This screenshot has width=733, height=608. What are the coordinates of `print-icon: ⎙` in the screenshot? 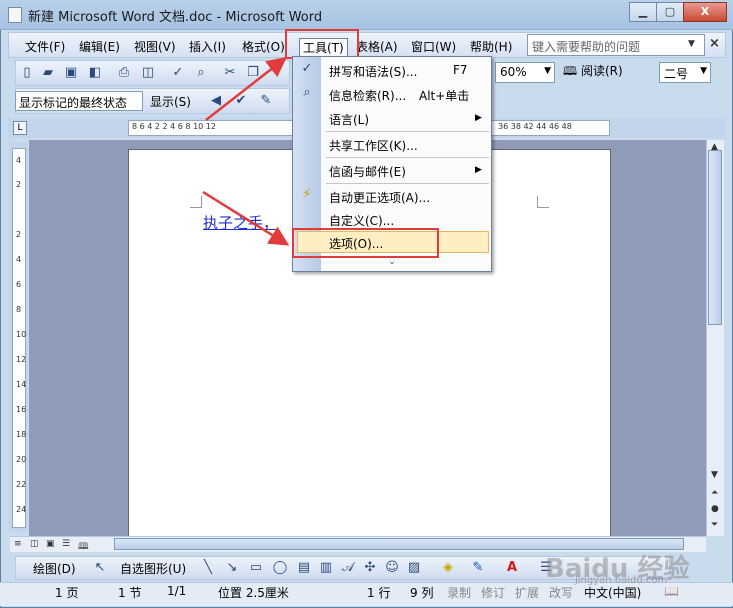 It's located at (124, 73).